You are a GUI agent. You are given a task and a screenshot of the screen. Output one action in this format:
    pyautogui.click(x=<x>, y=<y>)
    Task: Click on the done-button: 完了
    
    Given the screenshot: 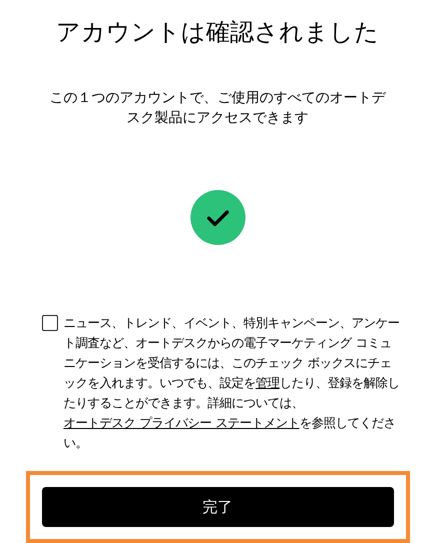 What is the action you would take?
    pyautogui.click(x=218, y=507)
    